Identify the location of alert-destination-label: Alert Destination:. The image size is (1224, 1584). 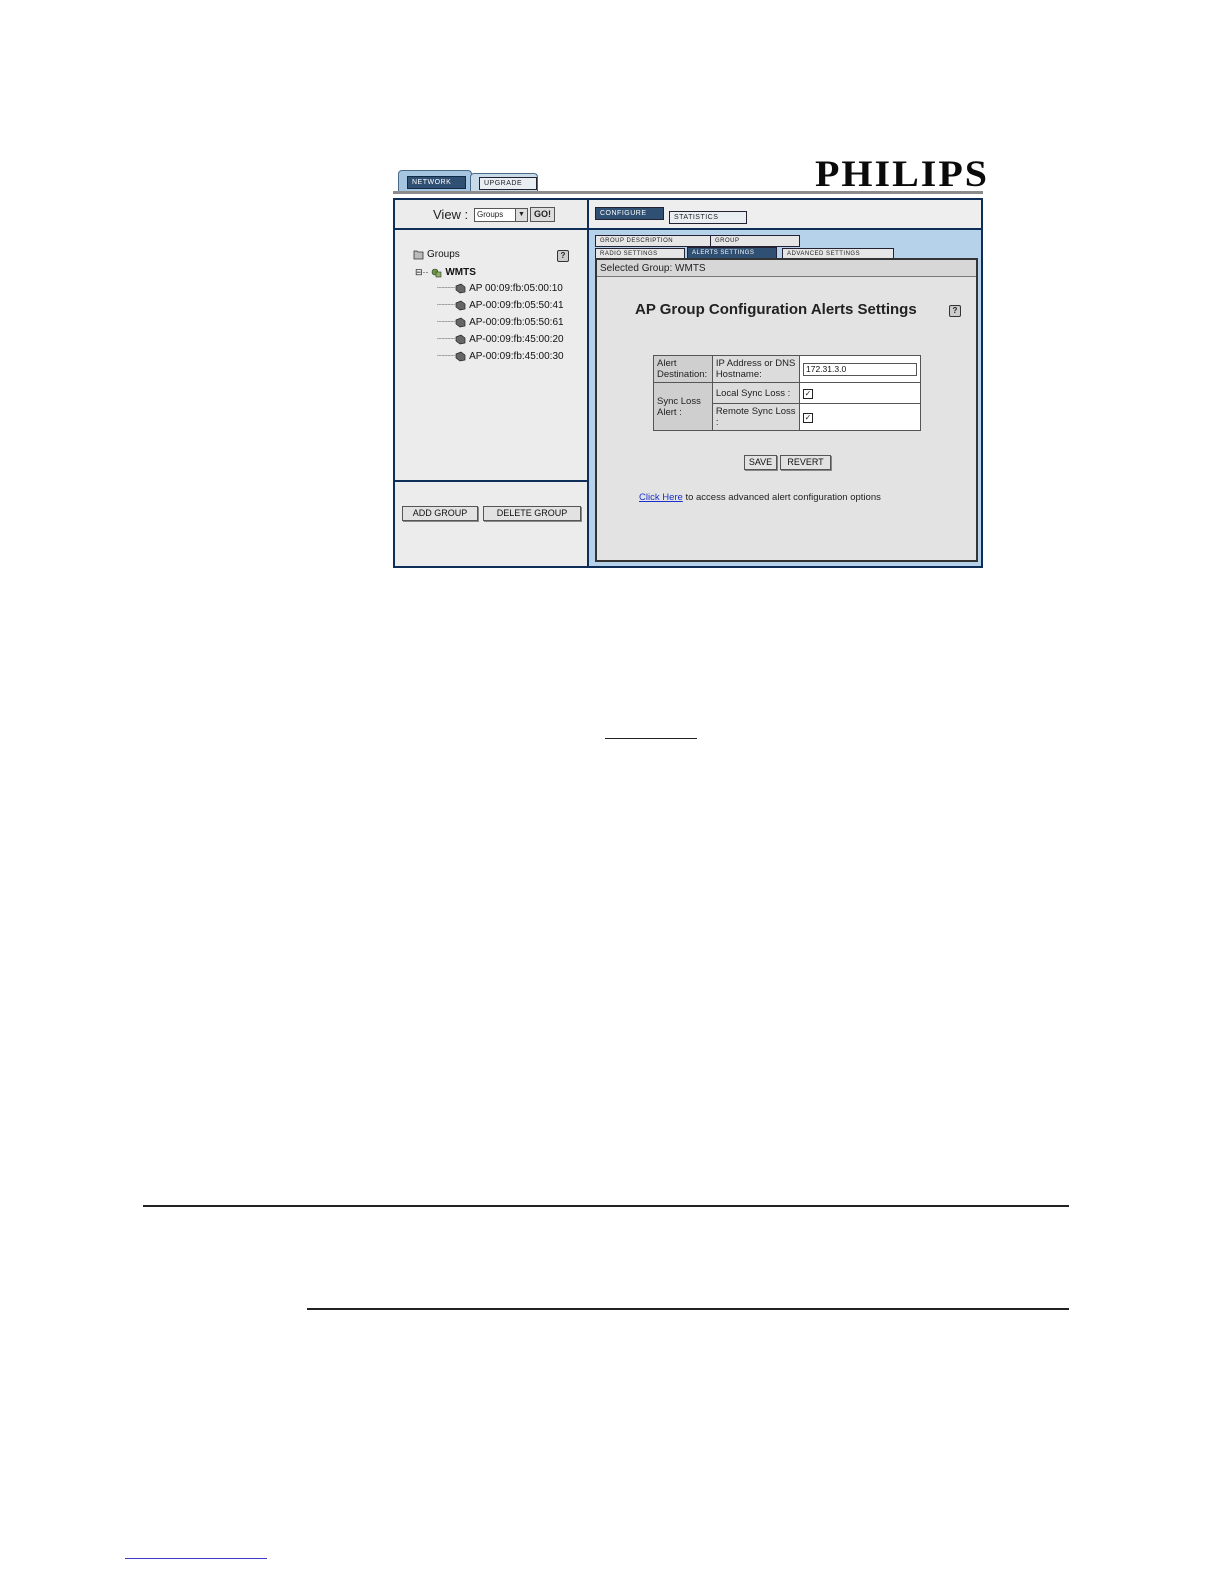
(683, 369).